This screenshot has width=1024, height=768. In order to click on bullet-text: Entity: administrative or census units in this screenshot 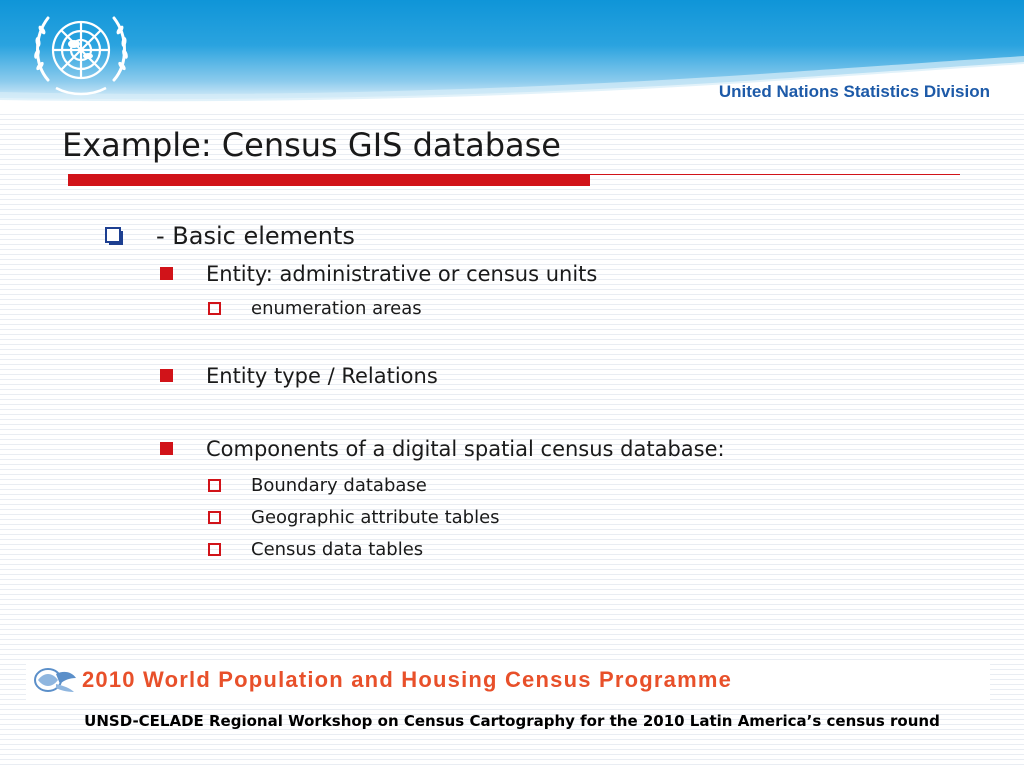, I will do `click(402, 274)`.